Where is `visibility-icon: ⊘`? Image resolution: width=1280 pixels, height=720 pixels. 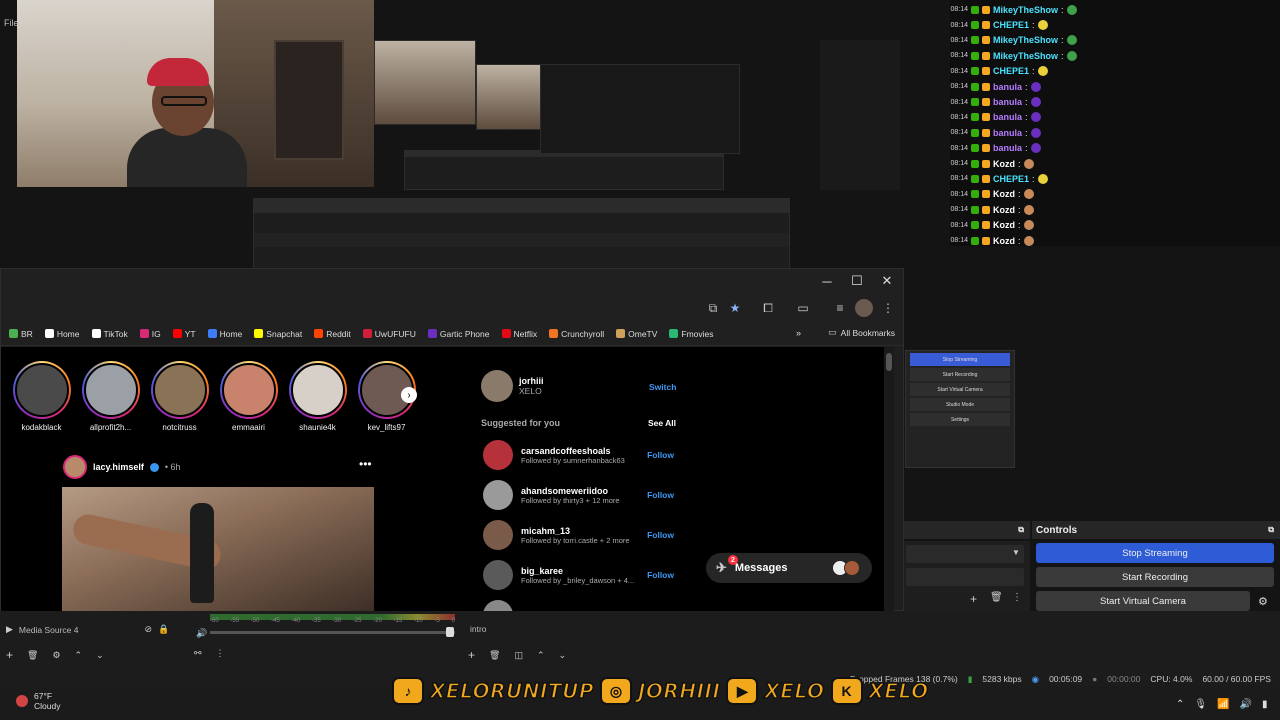
visibility-icon: ⊘ is located at coordinates (148, 629).